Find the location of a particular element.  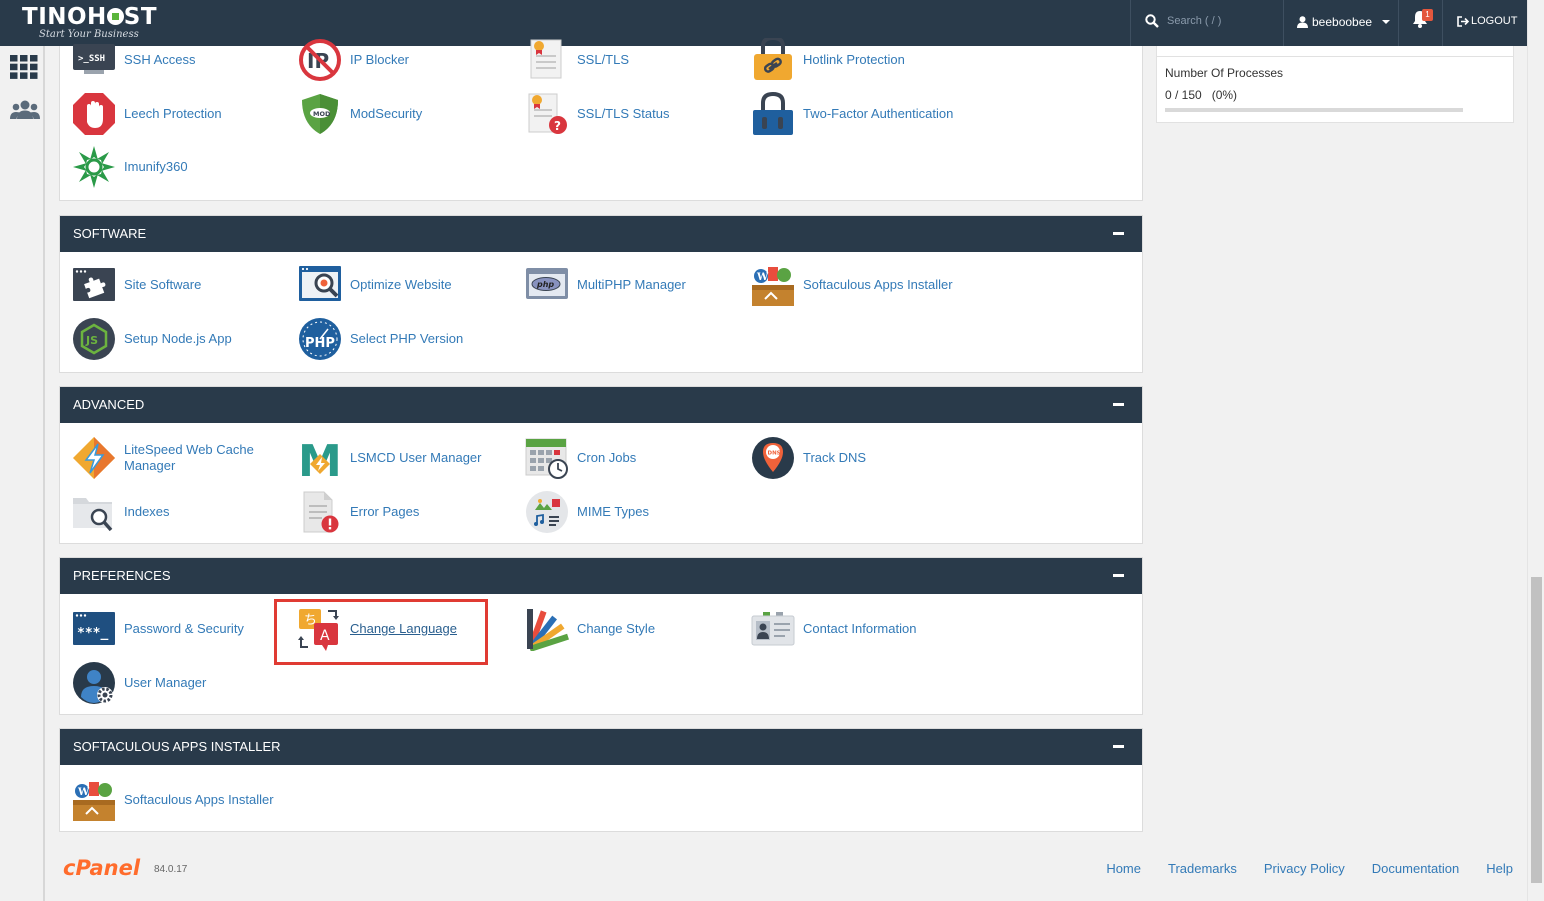

scrollbar-thumb is located at coordinates (1536, 730).